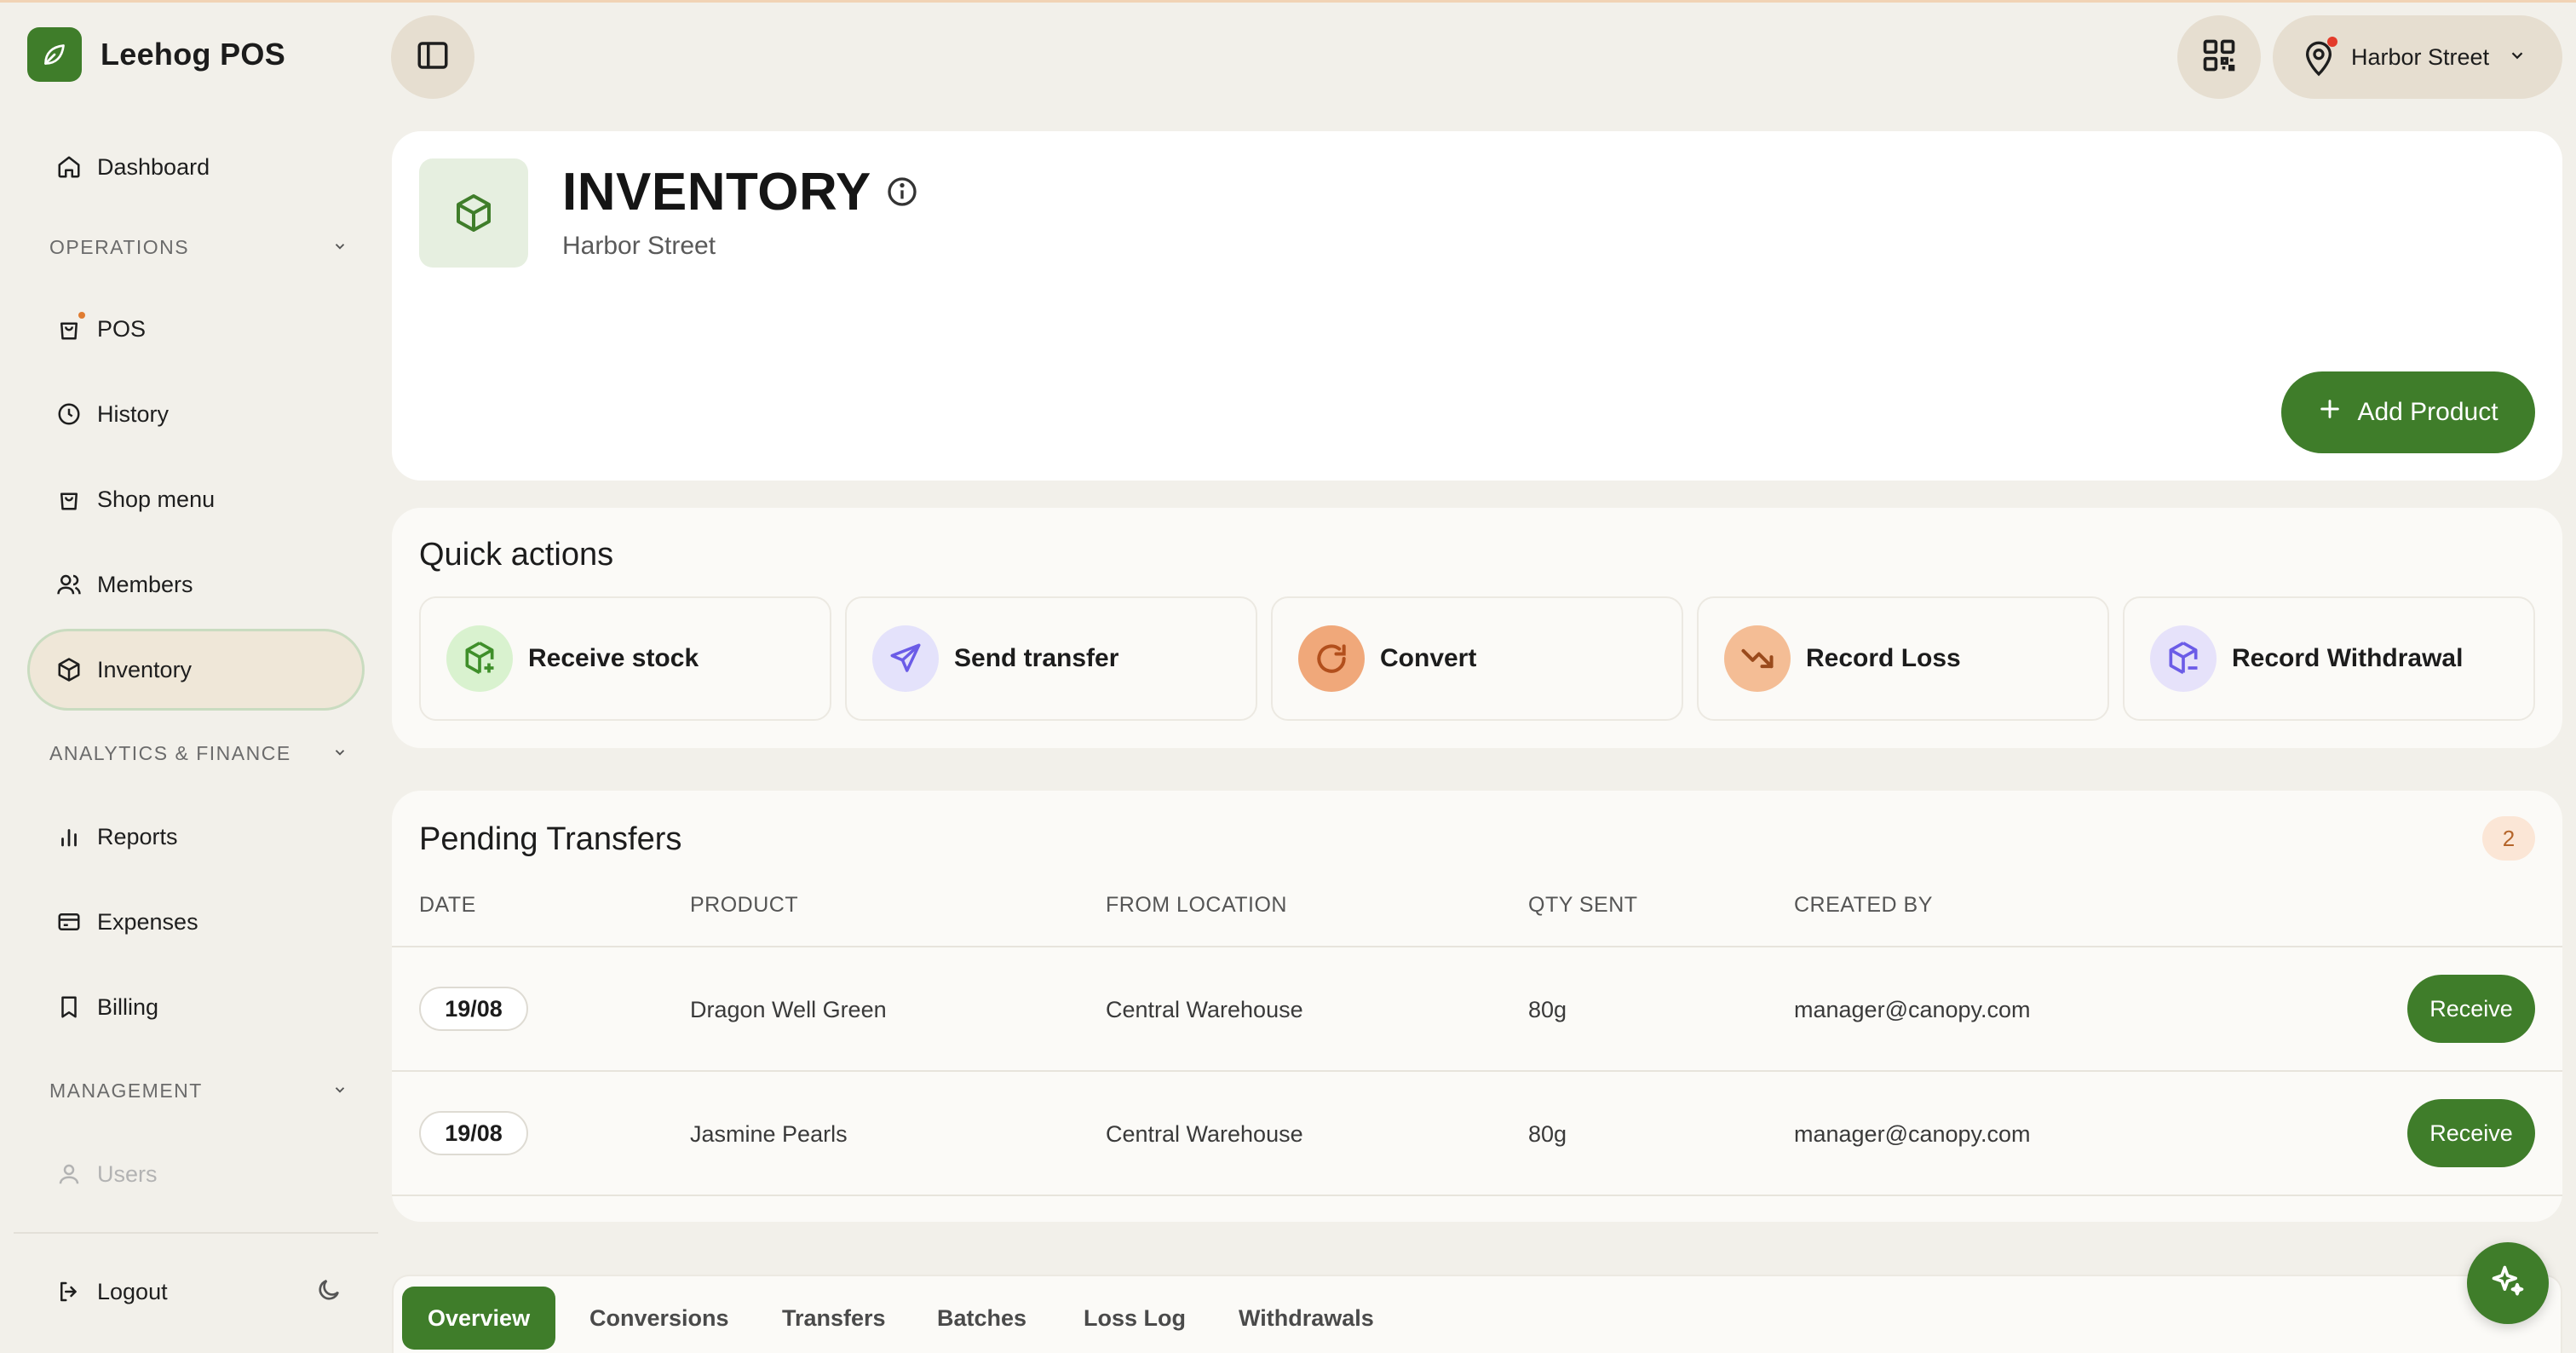  Describe the element at coordinates (1134, 1318) in the screenshot. I see `tab-loss-log: Loss Log` at that location.